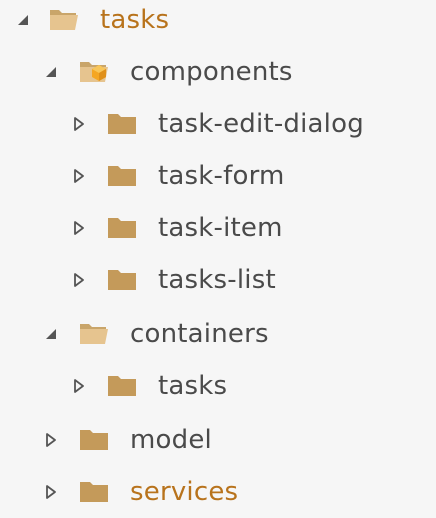 The width and height of the screenshot is (436, 518). Describe the element at coordinates (171, 440) in the screenshot. I see `tree-item-label: model` at that location.